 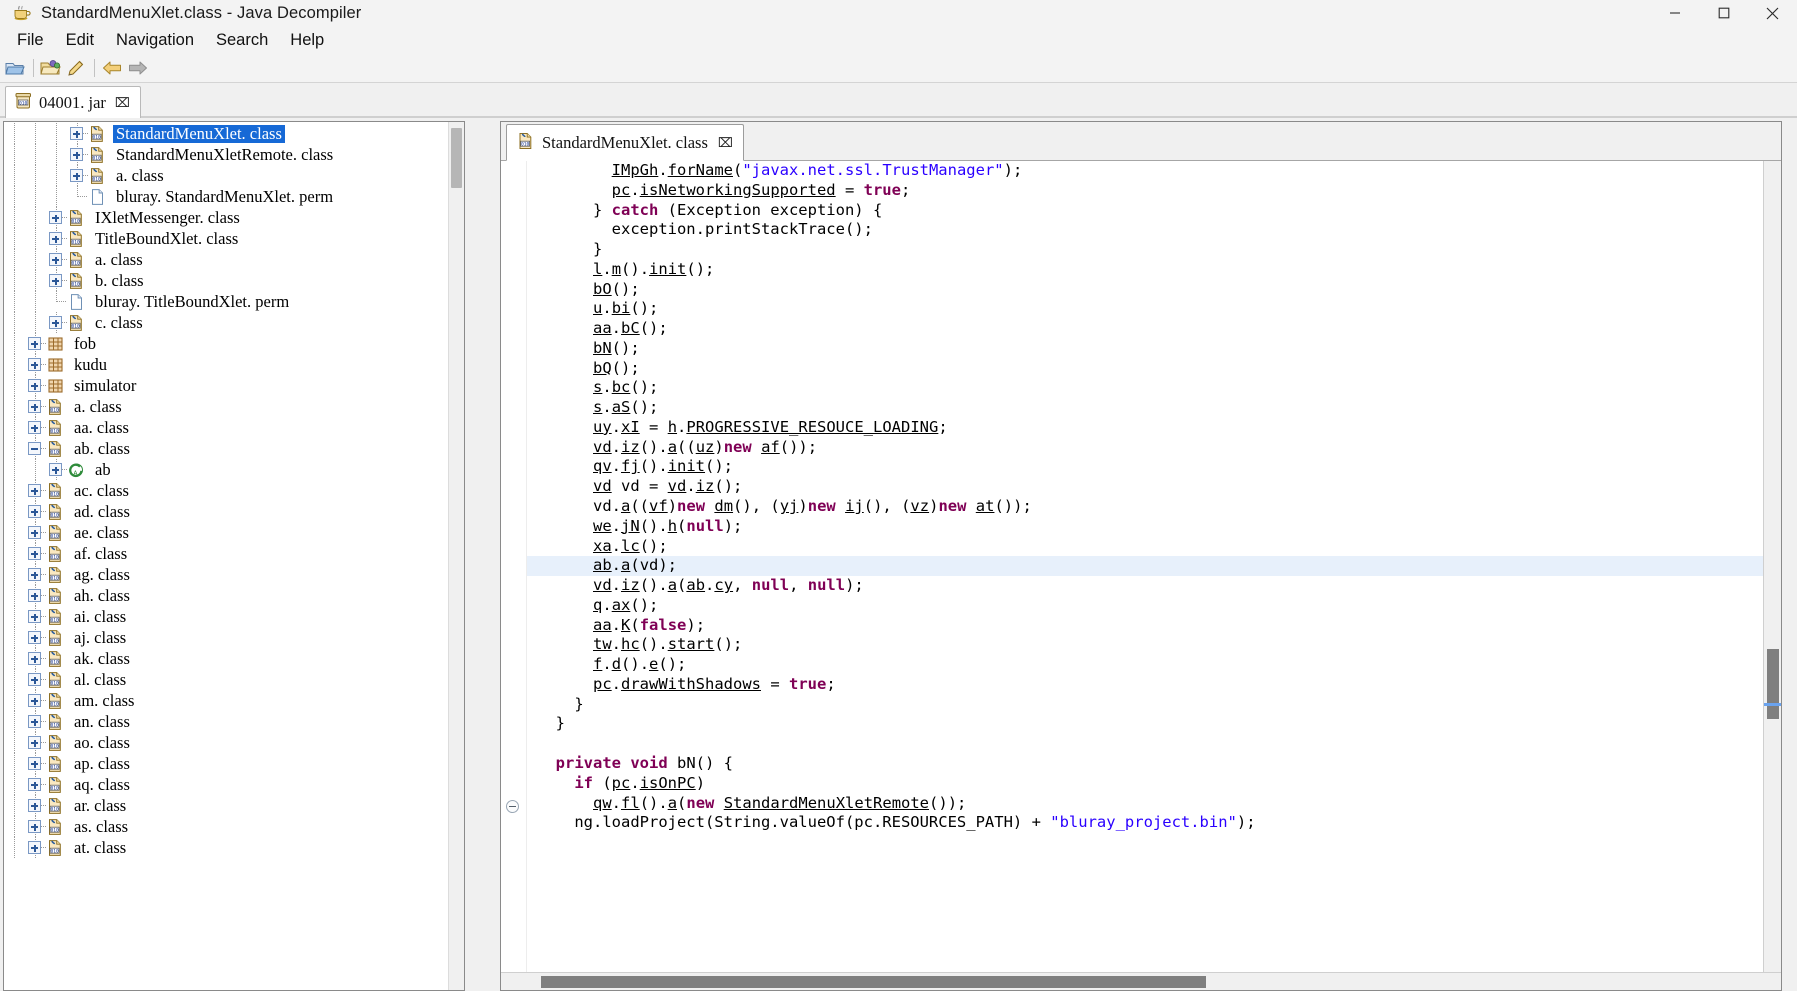 I want to click on code-link: f, so click(x=597, y=664).